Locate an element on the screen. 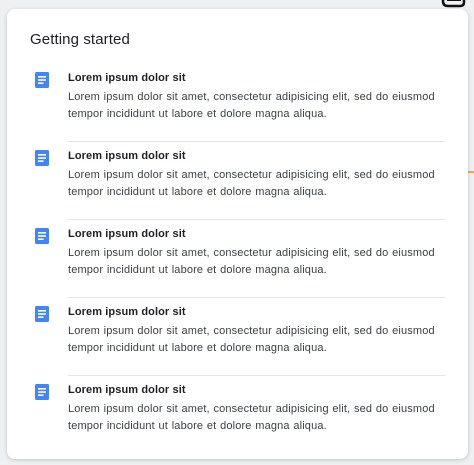  card-title: Getting started is located at coordinates (80, 39).